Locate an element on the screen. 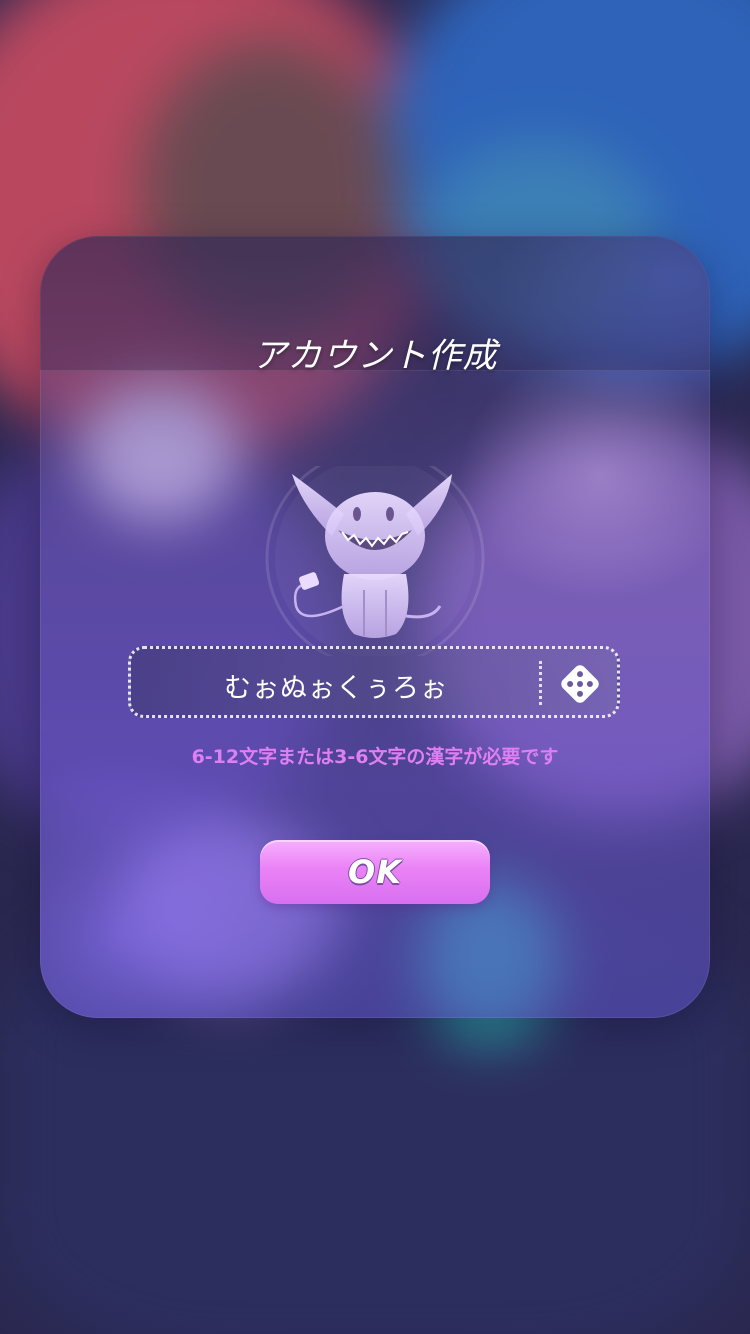 Image resolution: width=750 pixels, height=1334 pixels. ok-button: OK is located at coordinates (375, 872).